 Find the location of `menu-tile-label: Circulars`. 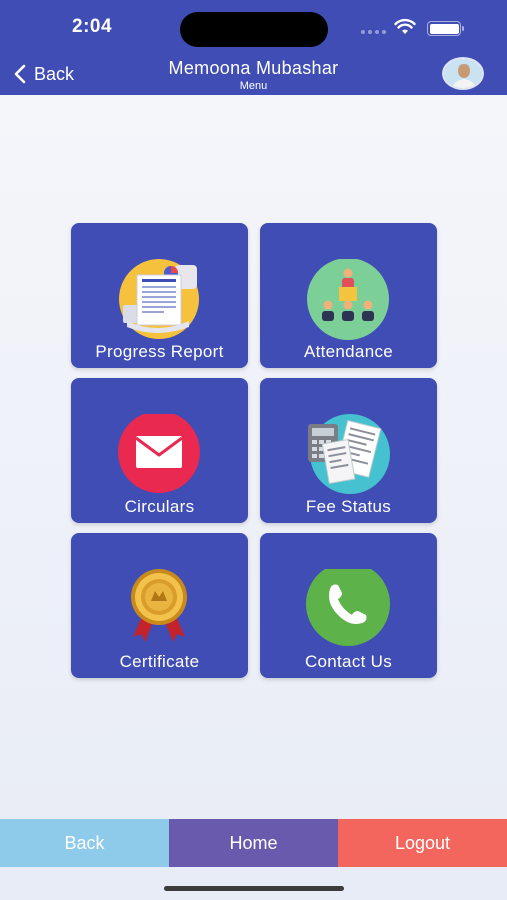

menu-tile-label: Circulars is located at coordinates (159, 506).